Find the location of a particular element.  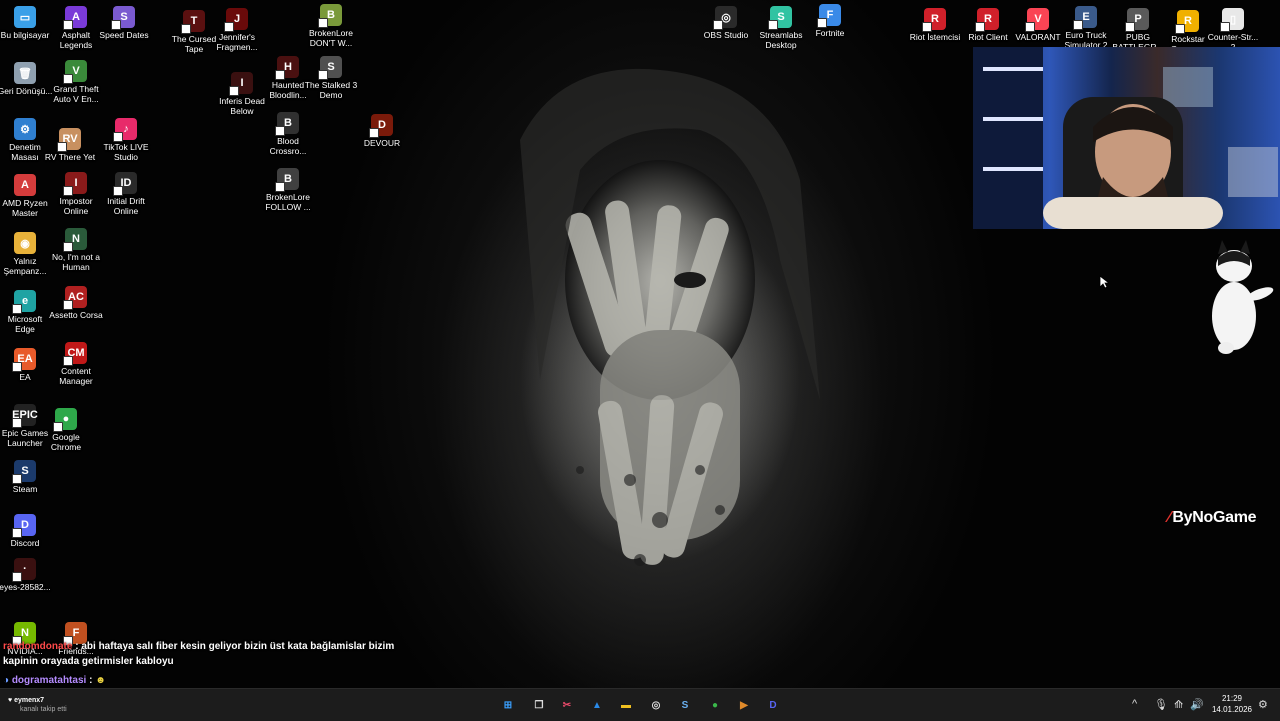

desktop-icon: S Streamlabs Desktop is located at coordinates (781, 28).